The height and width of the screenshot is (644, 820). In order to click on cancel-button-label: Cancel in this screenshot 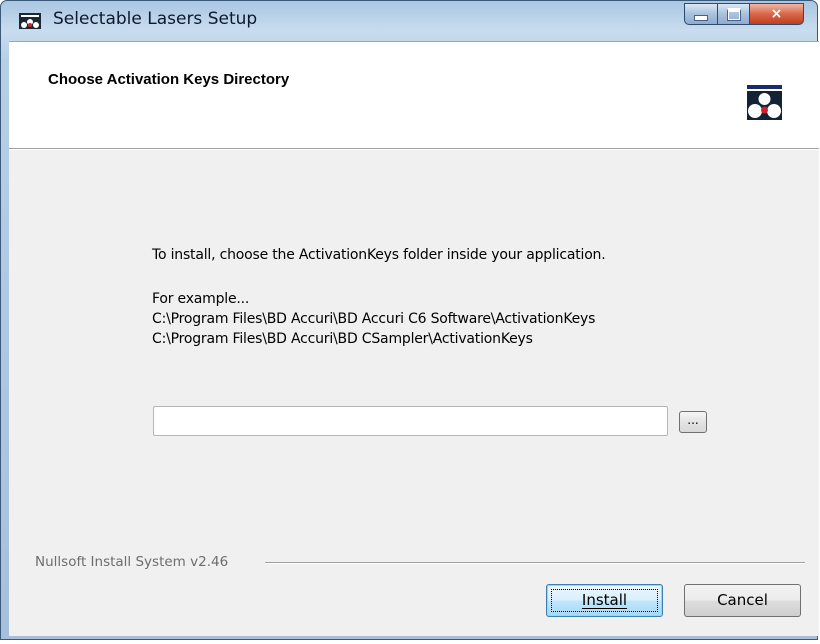, I will do `click(742, 600)`.